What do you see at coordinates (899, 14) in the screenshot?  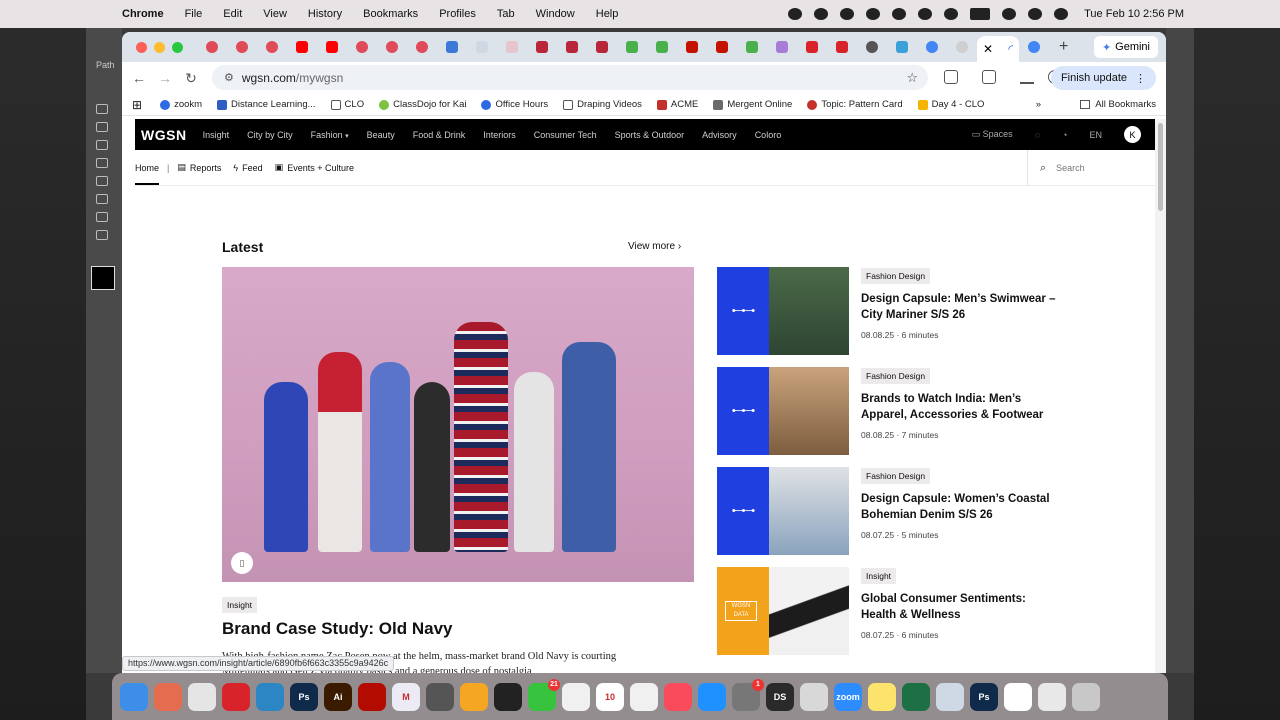 I see `shield-icon` at bounding box center [899, 14].